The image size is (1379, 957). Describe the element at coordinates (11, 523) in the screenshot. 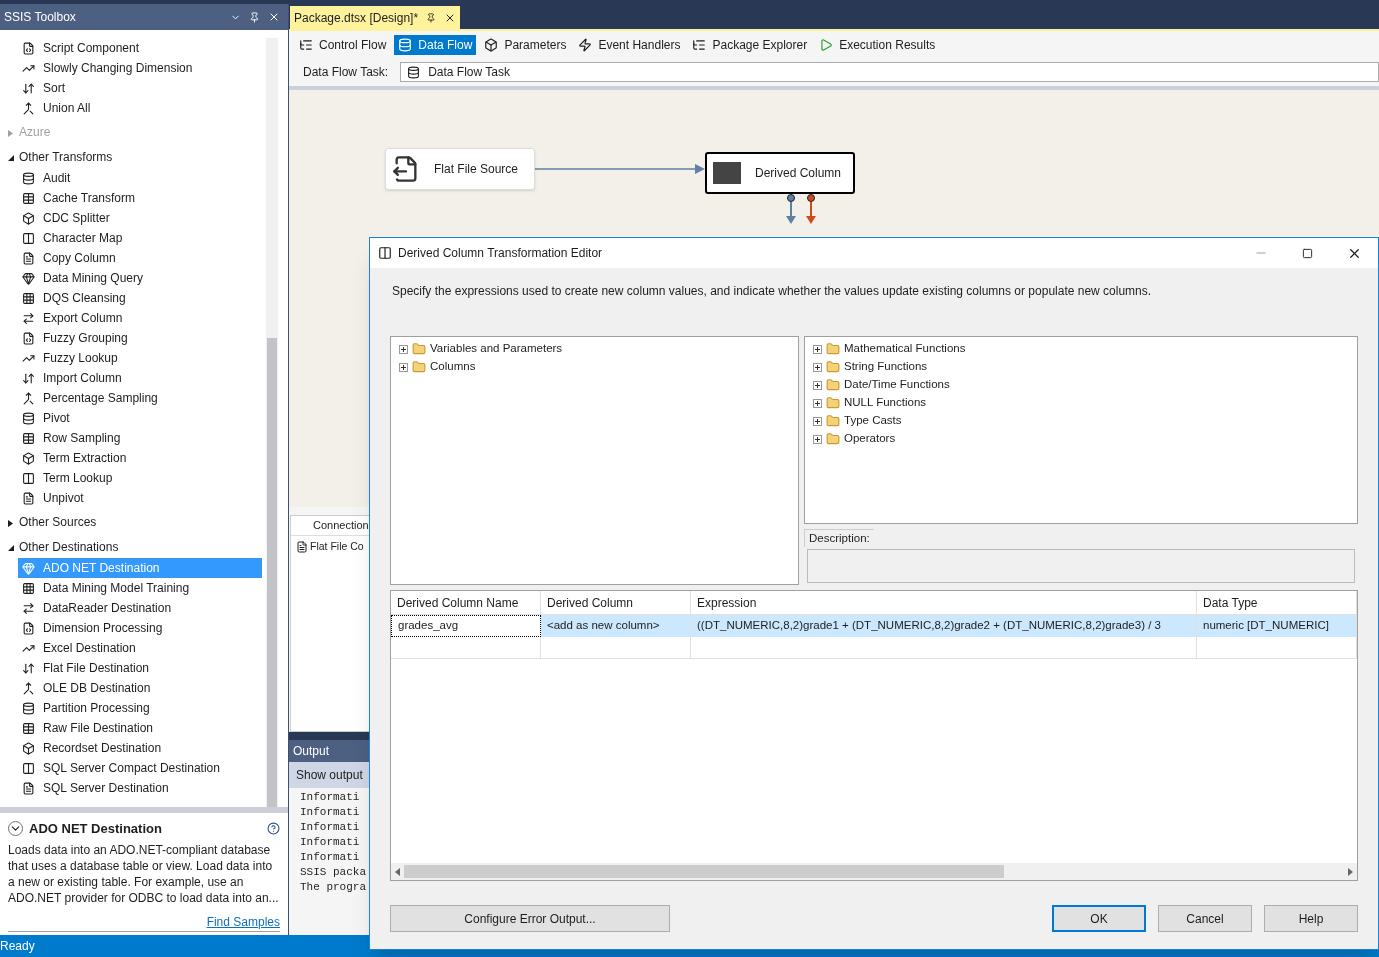

I see `collapsed-triangle-icon` at that location.